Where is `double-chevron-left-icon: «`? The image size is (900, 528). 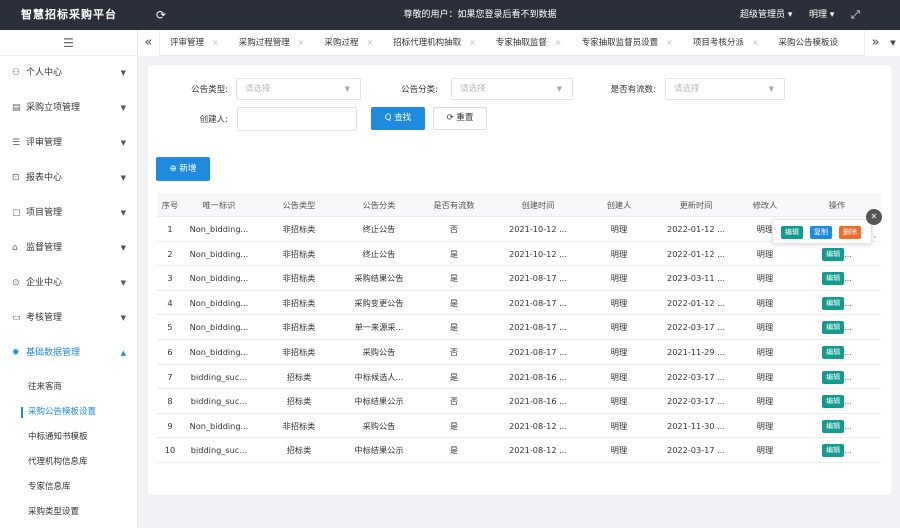
double-chevron-left-icon: « is located at coordinates (149, 43).